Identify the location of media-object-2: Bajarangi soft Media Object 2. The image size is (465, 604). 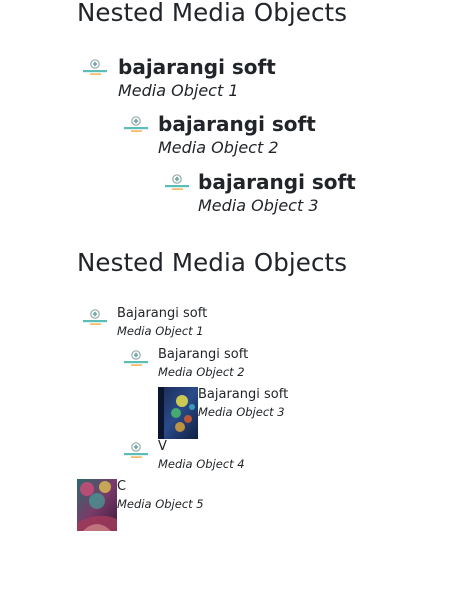
(185, 367).